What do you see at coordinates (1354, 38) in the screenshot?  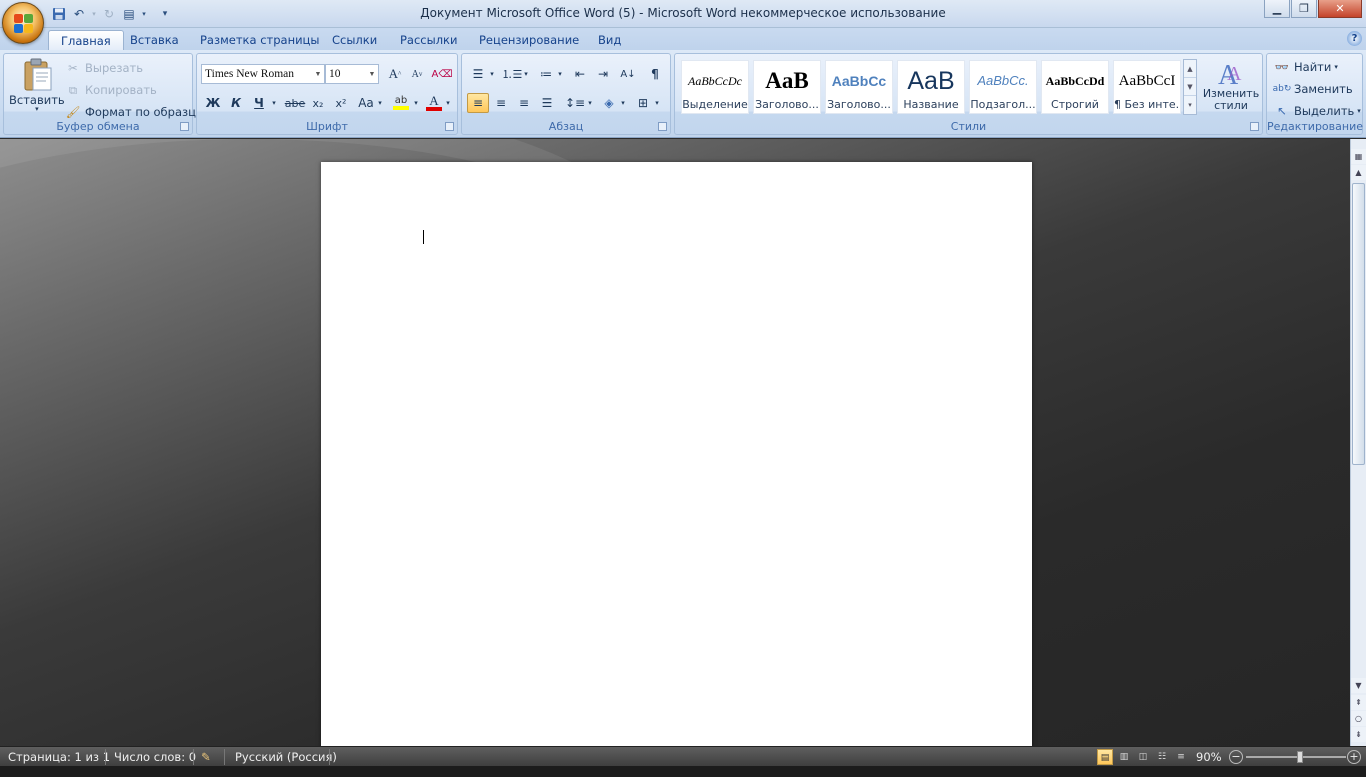 I see `help-icon: ?` at bounding box center [1354, 38].